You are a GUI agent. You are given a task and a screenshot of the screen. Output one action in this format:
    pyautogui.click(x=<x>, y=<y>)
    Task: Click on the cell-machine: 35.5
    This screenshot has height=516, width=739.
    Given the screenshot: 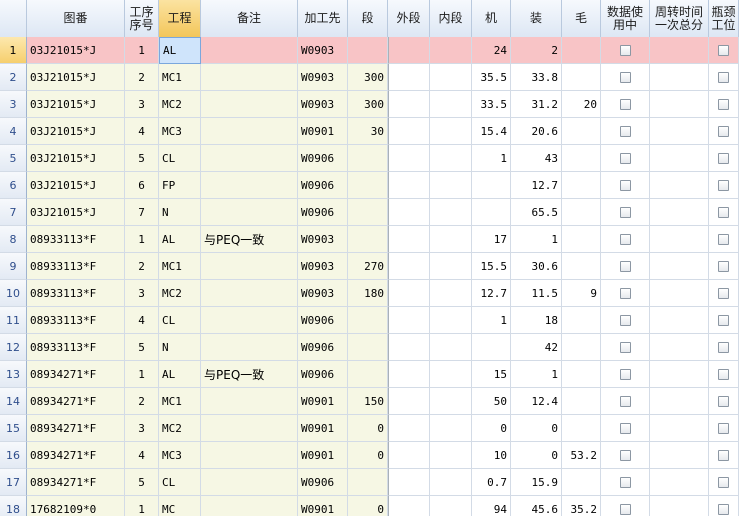 What is the action you would take?
    pyautogui.click(x=491, y=77)
    